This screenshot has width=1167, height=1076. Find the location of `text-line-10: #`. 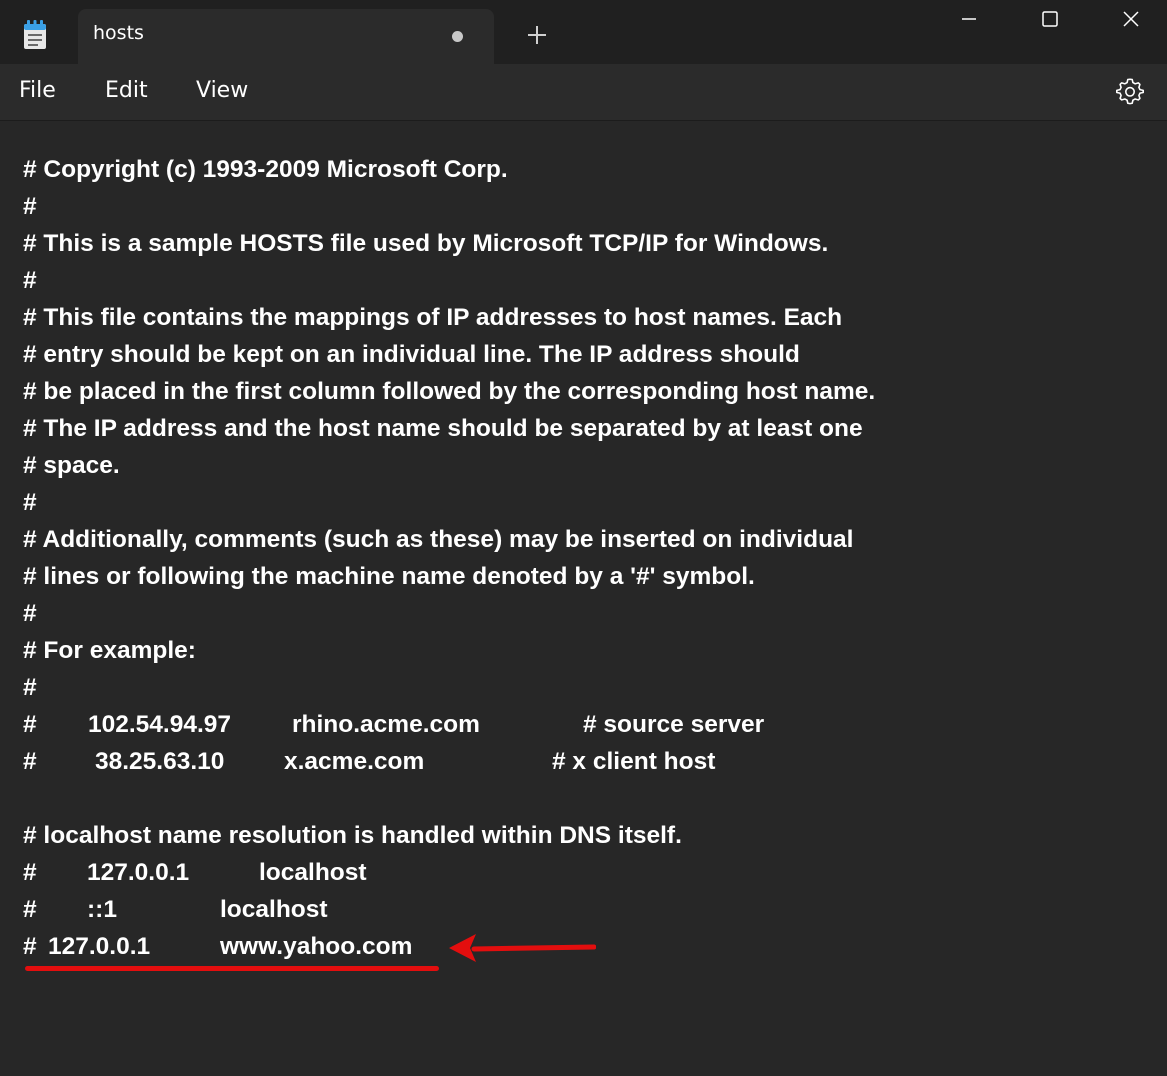

text-line-10: # is located at coordinates (30, 502).